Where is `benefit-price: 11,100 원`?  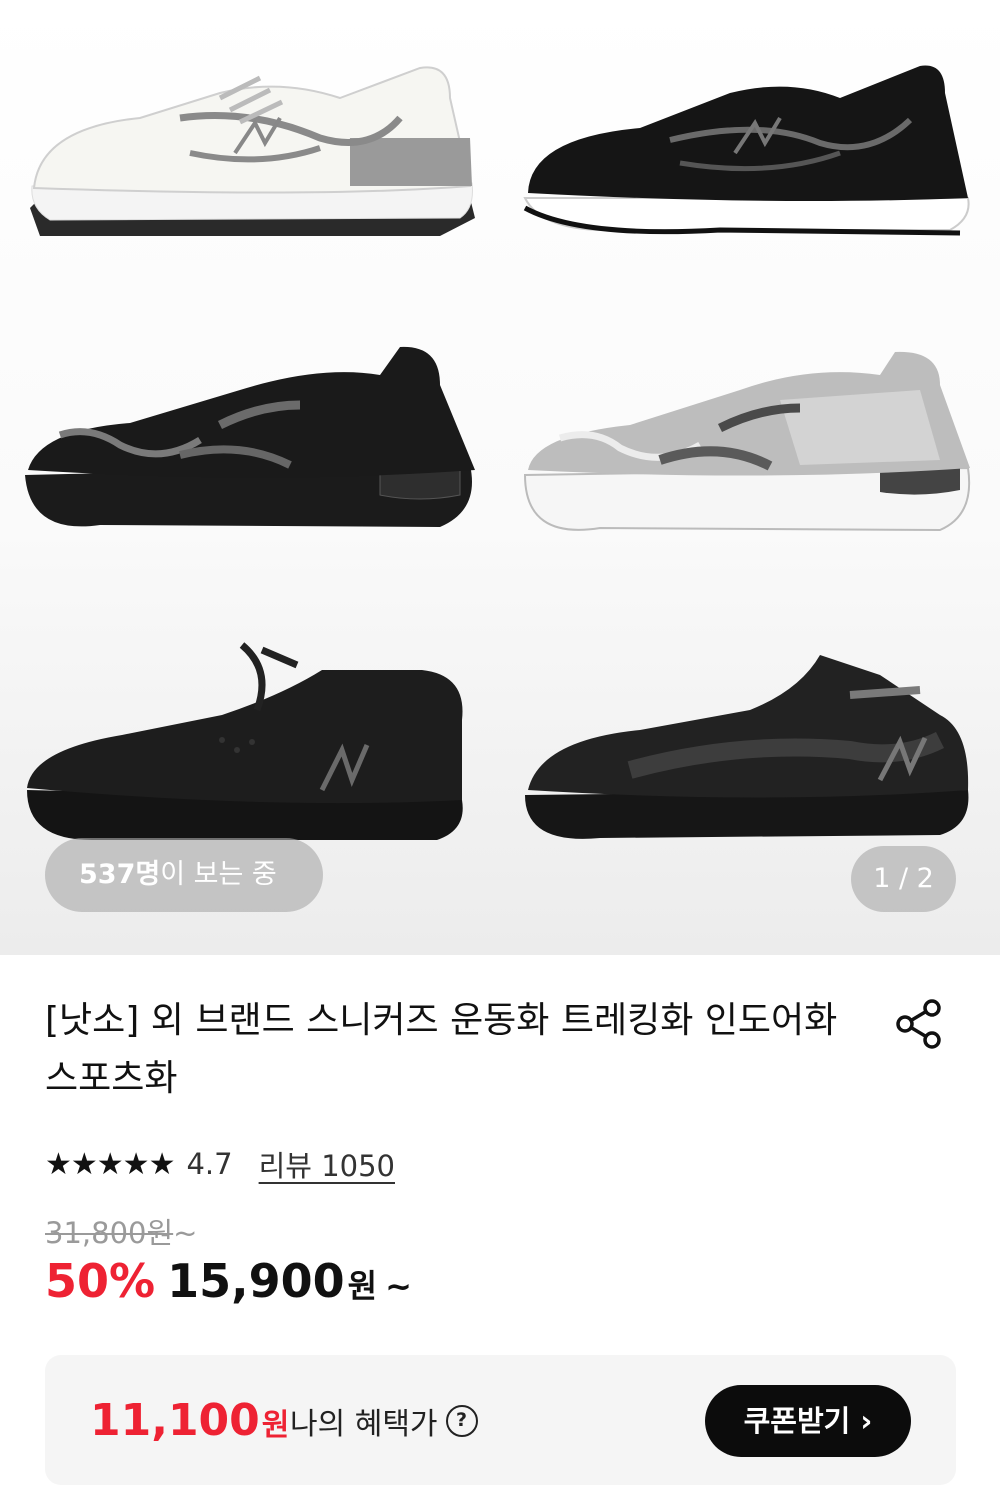
benefit-price: 11,100 원 is located at coordinates (189, 1420).